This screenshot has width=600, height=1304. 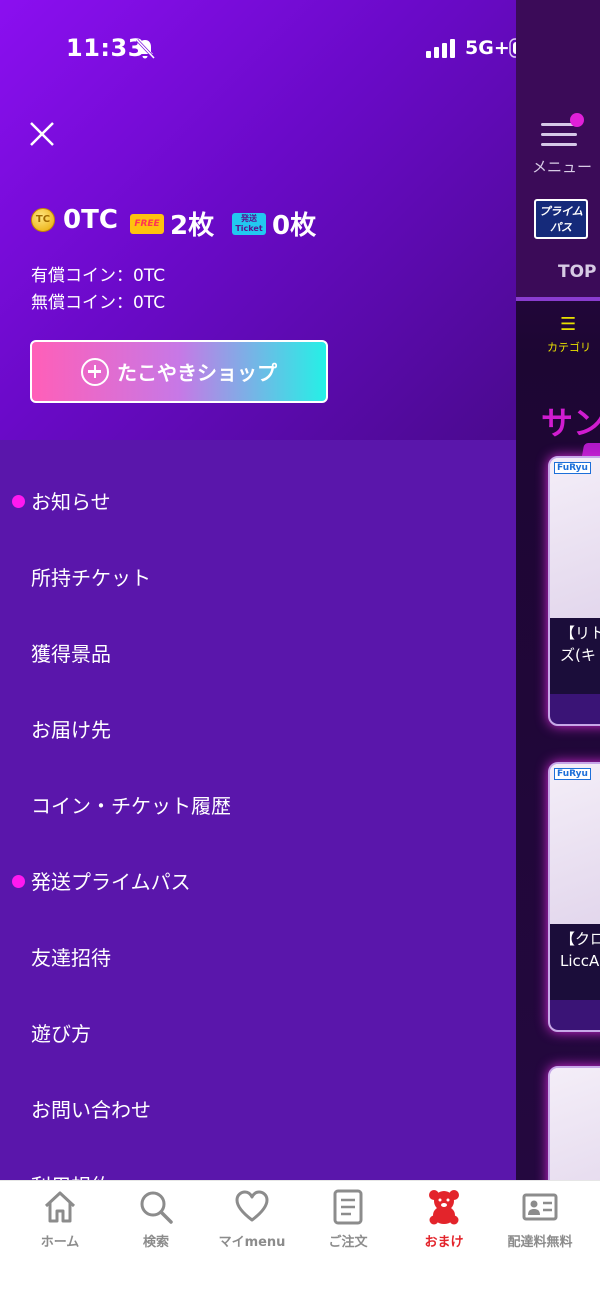 I want to click on menu-notification-dot, so click(x=577, y=120).